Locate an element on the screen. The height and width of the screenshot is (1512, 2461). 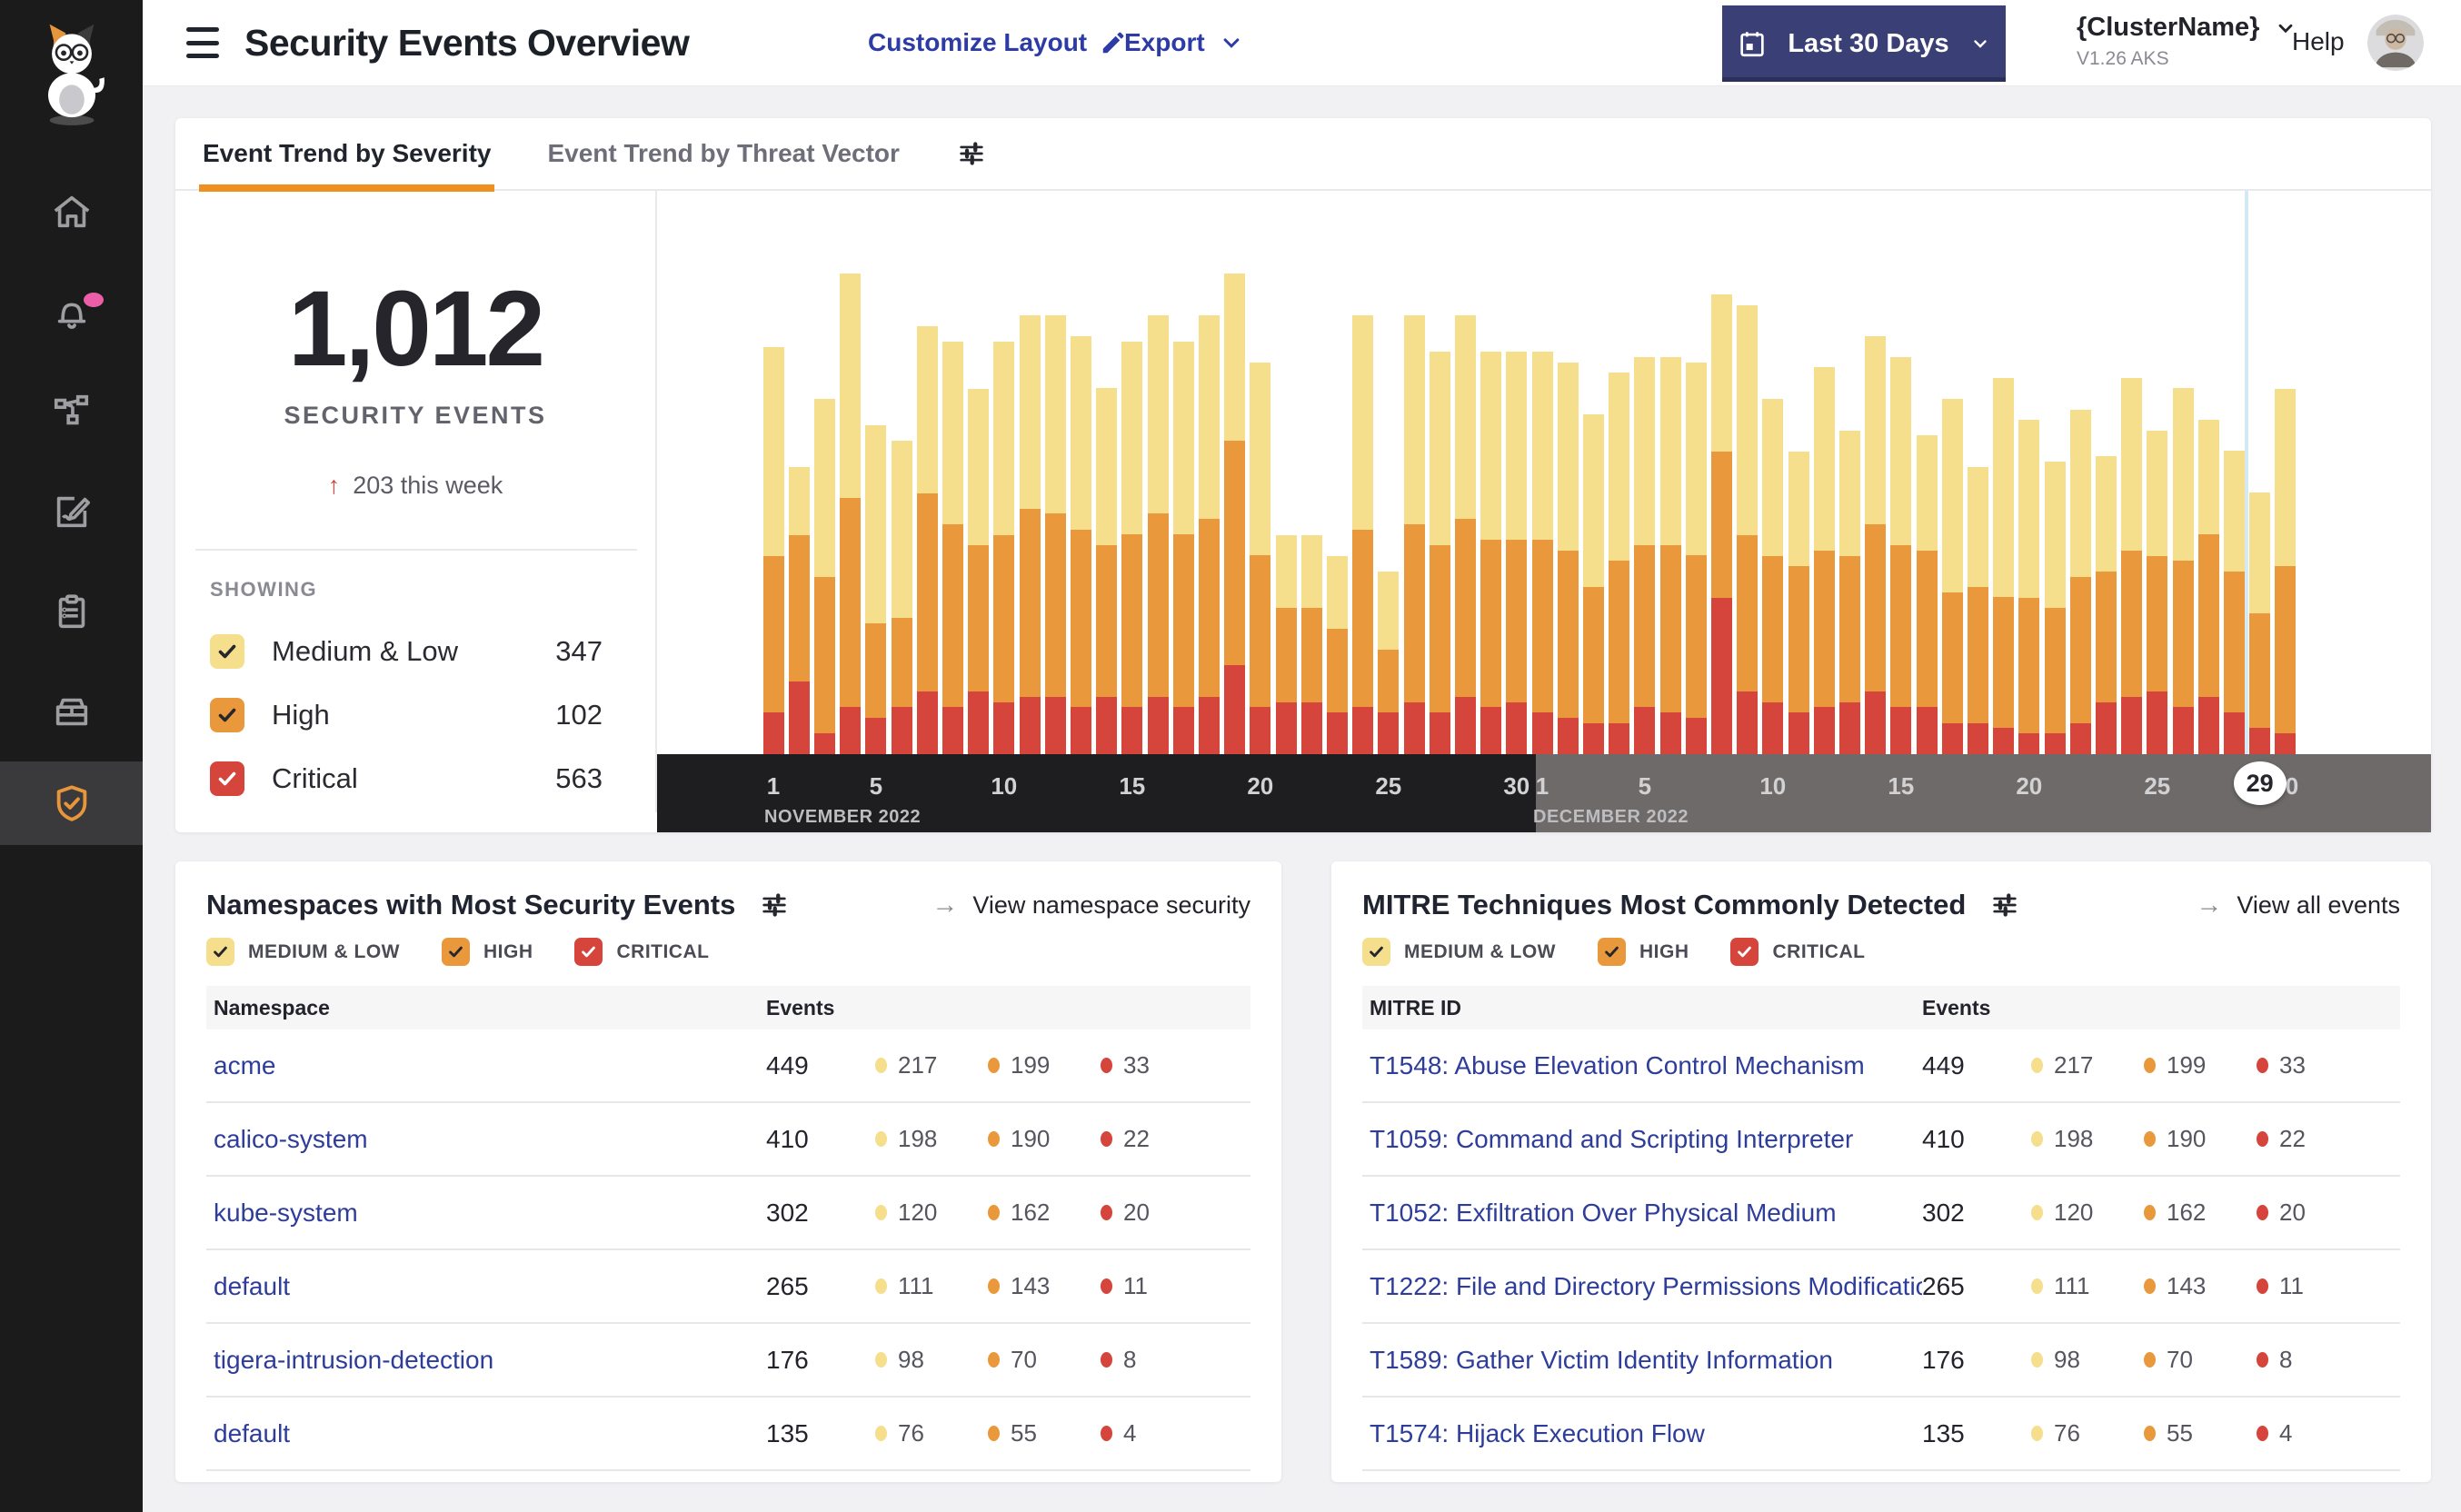
help-link: Help is located at coordinates (2318, 41).